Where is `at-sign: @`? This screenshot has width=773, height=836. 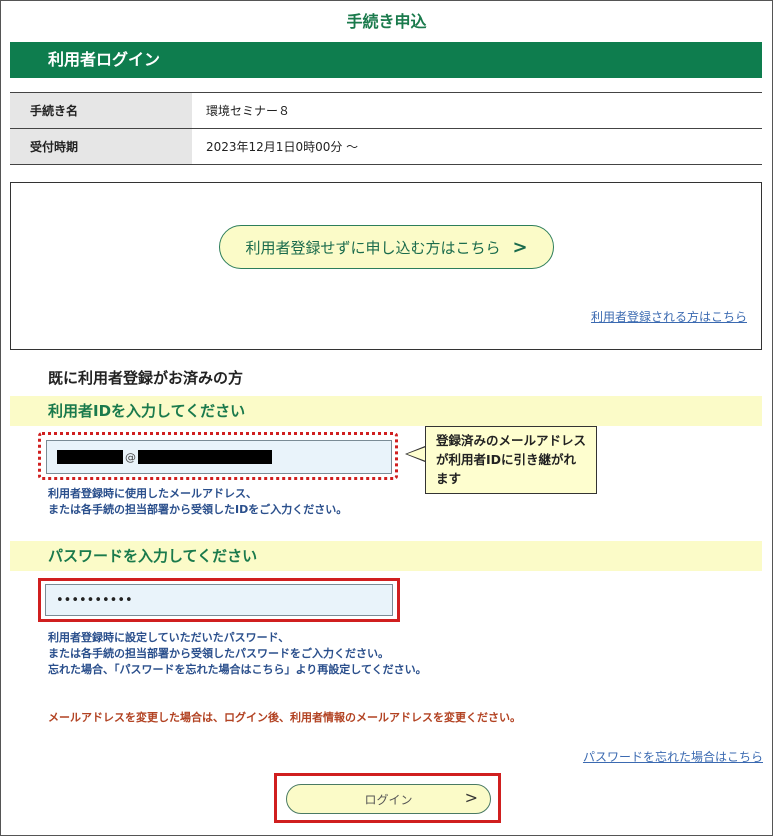 at-sign: @ is located at coordinates (130, 457).